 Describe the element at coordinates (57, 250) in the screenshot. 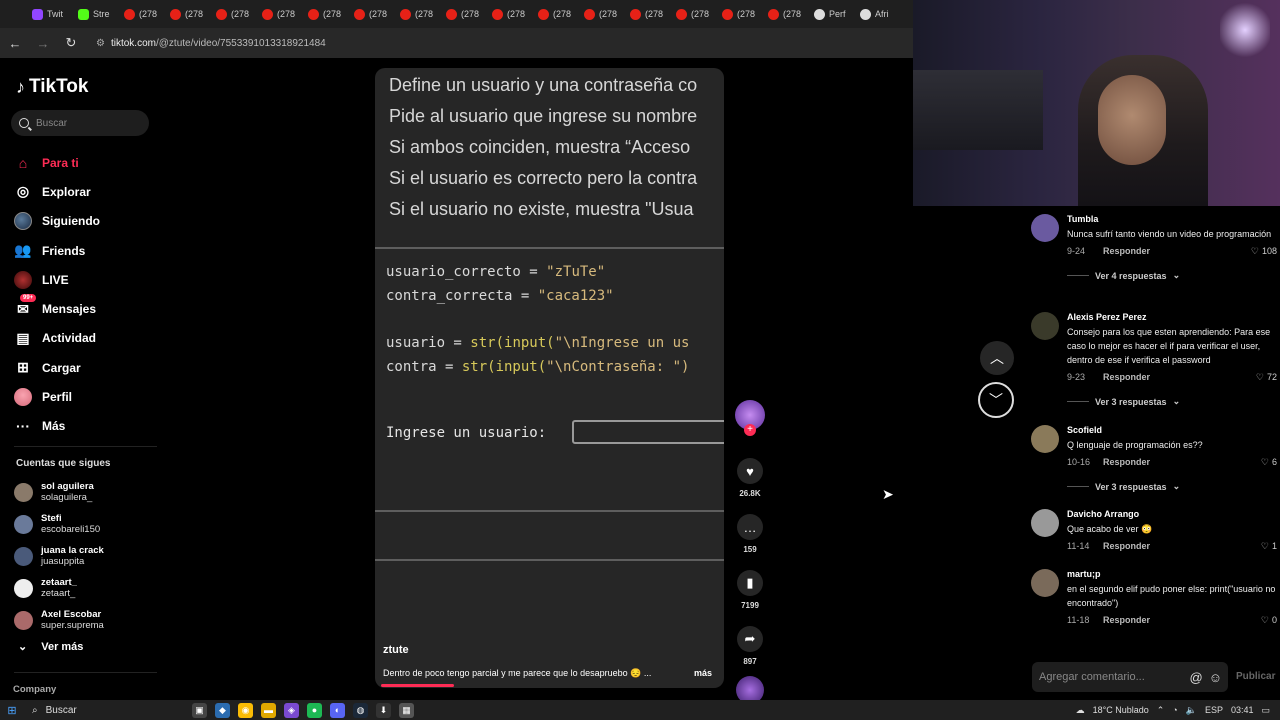

I see `sidebar-item-friends: 👥 Friends` at that location.